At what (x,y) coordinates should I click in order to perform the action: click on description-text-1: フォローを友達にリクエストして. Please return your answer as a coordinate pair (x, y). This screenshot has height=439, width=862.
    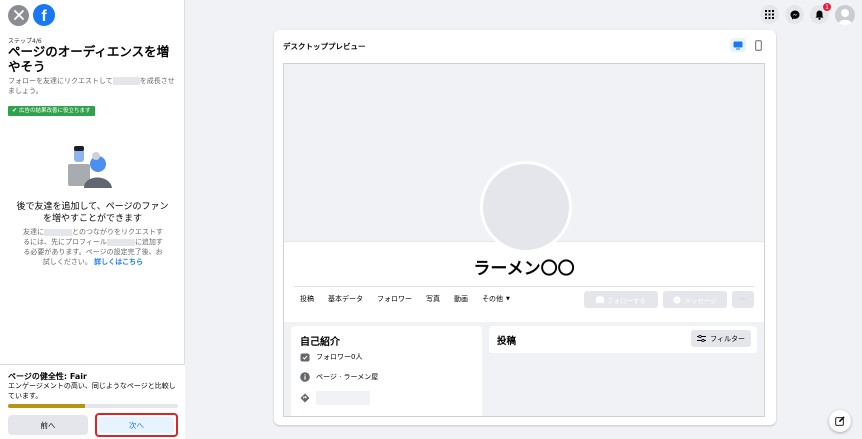
    Looking at the image, I should click on (60, 81).